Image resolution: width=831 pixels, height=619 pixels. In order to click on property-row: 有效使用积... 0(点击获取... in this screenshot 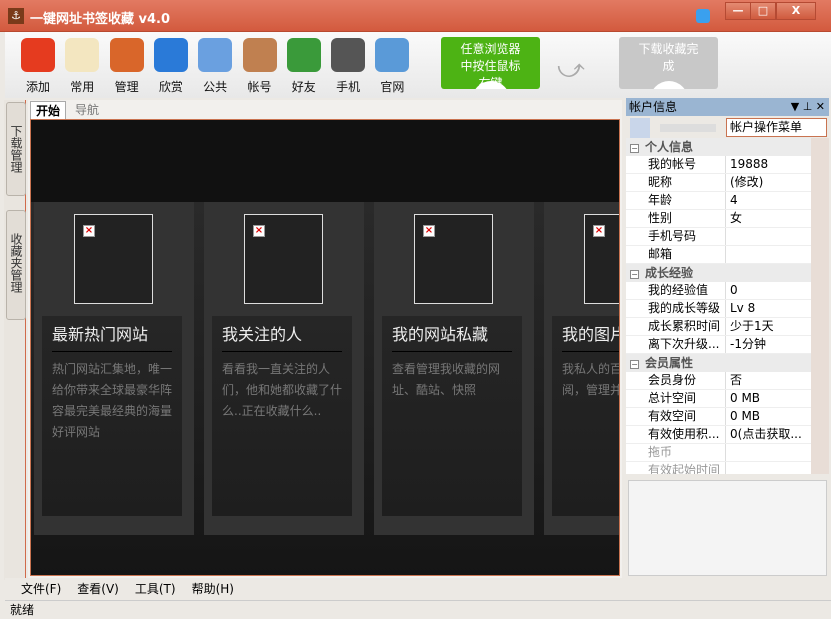, I will do `click(727, 435)`.